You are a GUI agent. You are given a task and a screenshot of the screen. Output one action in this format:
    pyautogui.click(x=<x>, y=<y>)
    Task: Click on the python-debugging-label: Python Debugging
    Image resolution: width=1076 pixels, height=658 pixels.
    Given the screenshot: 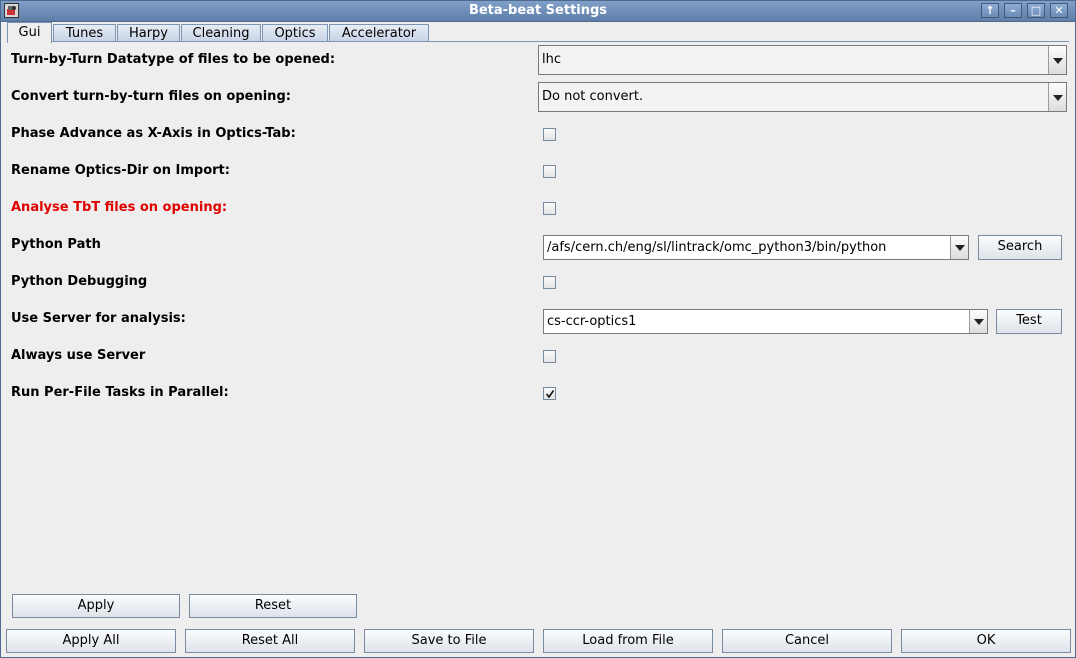 What is the action you would take?
    pyautogui.click(x=79, y=281)
    